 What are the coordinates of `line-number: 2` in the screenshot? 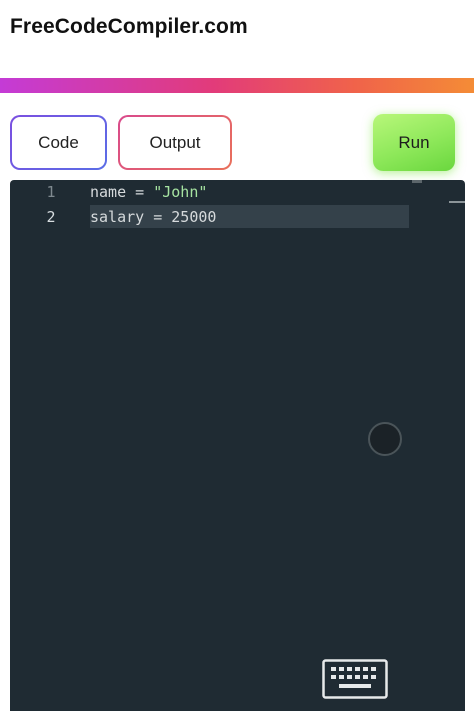 It's located at (51, 217).